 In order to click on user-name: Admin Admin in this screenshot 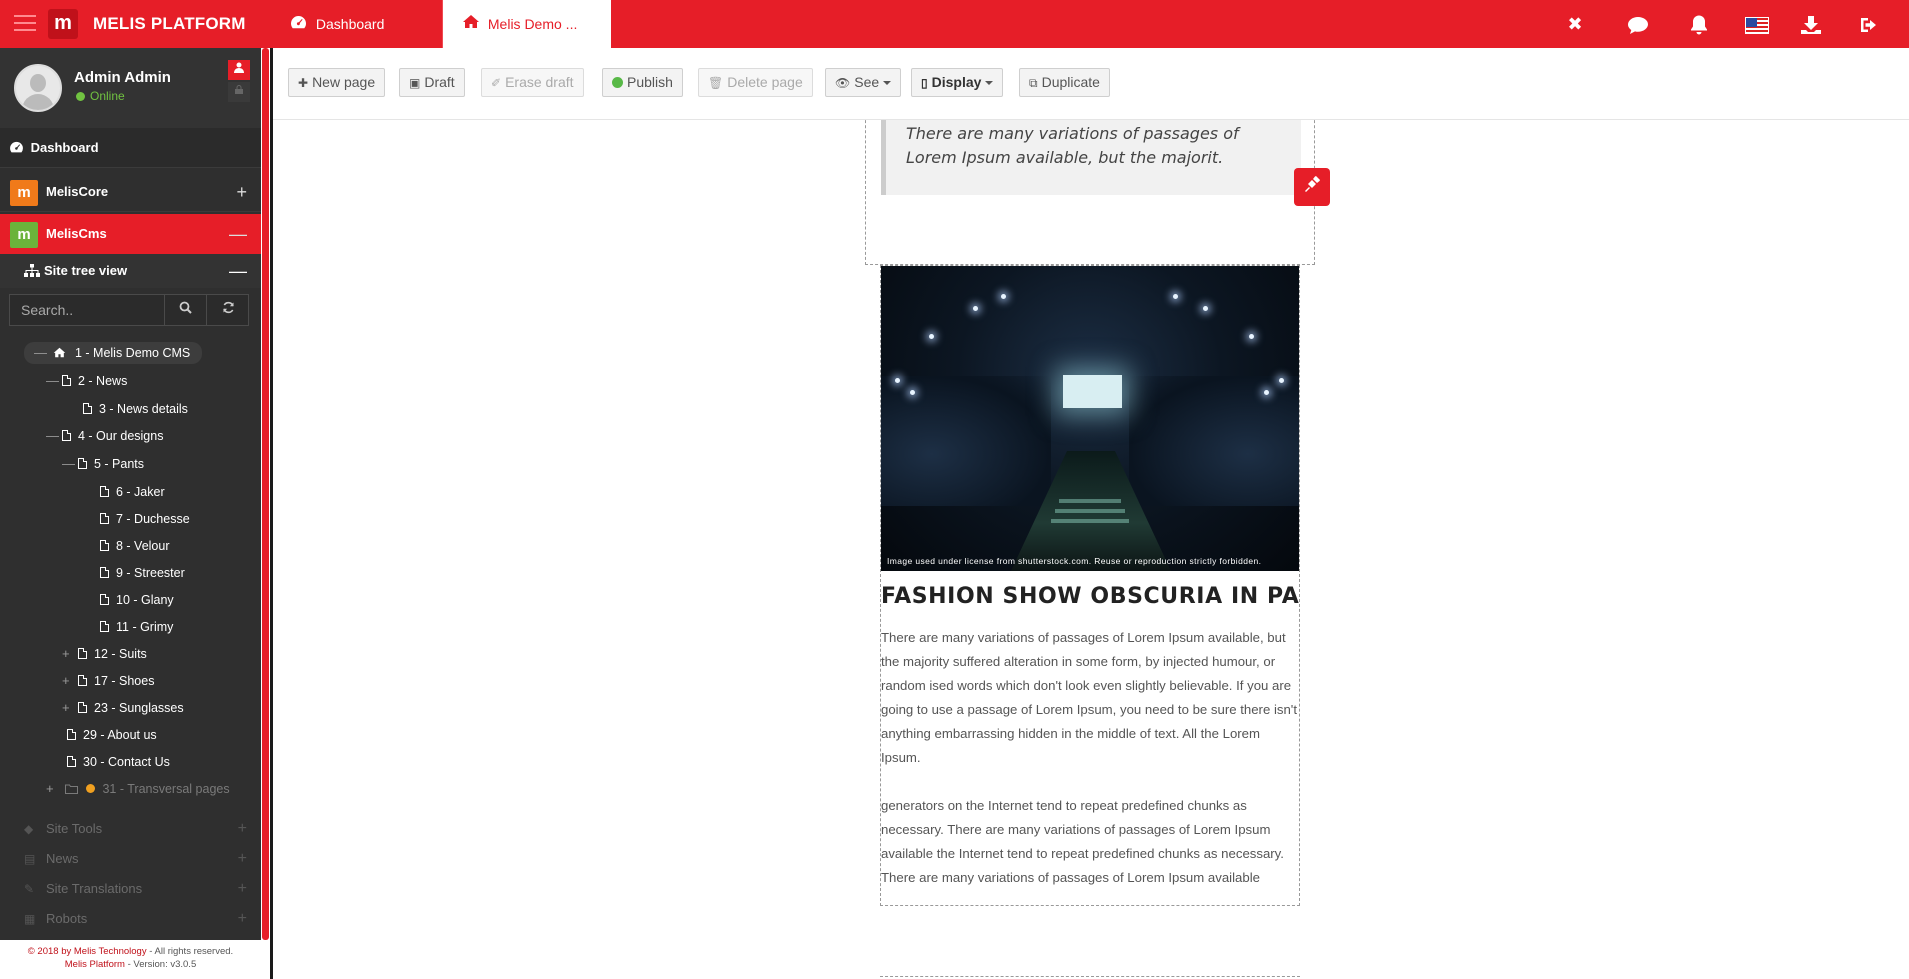, I will do `click(122, 77)`.